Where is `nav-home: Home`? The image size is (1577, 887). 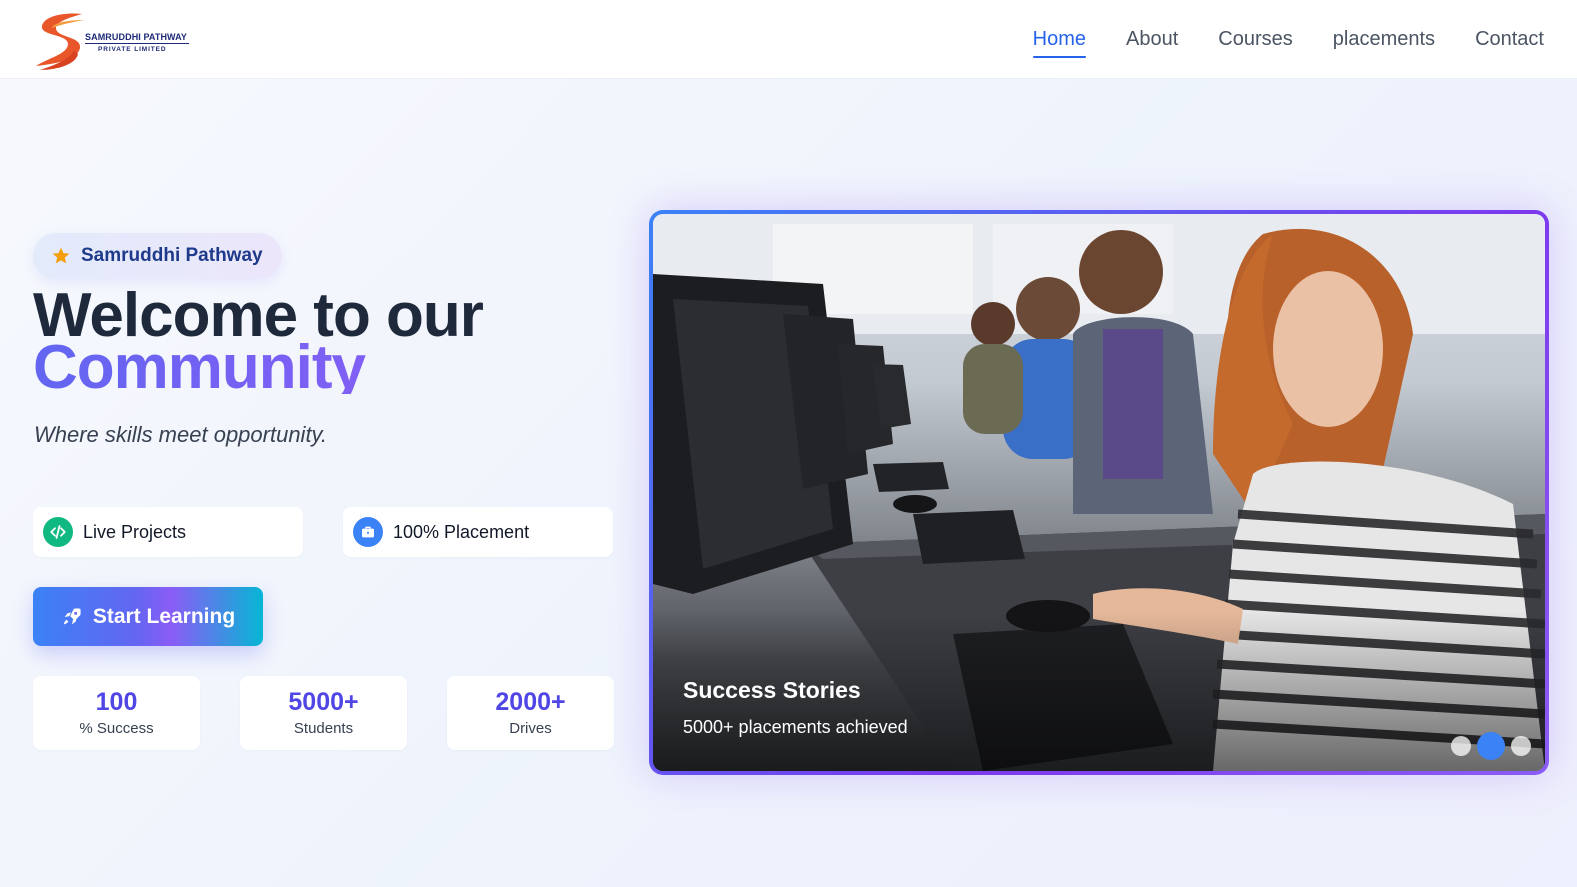 nav-home: Home is located at coordinates (1059, 42).